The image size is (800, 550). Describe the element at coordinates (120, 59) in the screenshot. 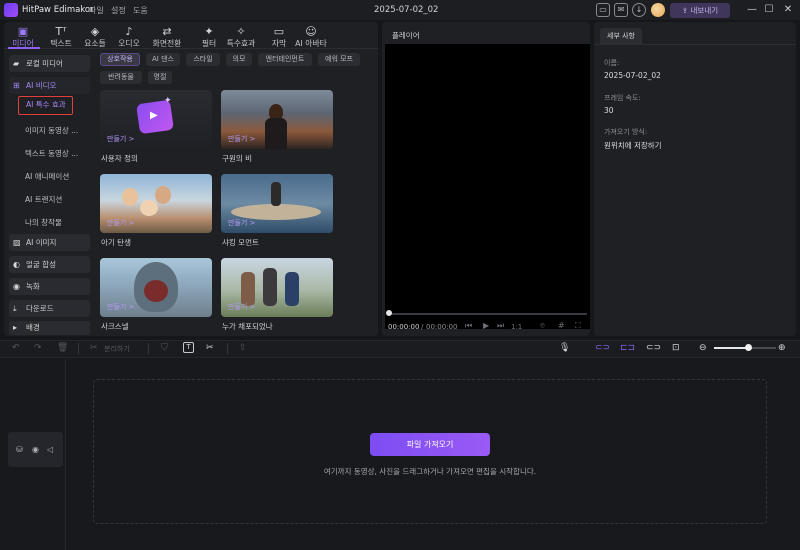

I see `chip-interaction: 상호작용` at that location.